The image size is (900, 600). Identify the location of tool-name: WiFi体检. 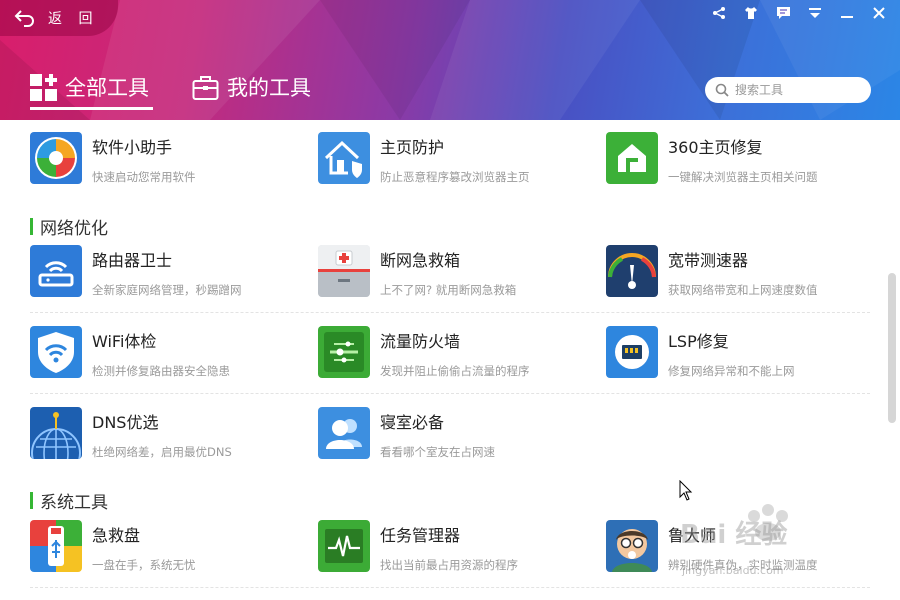
(124, 341).